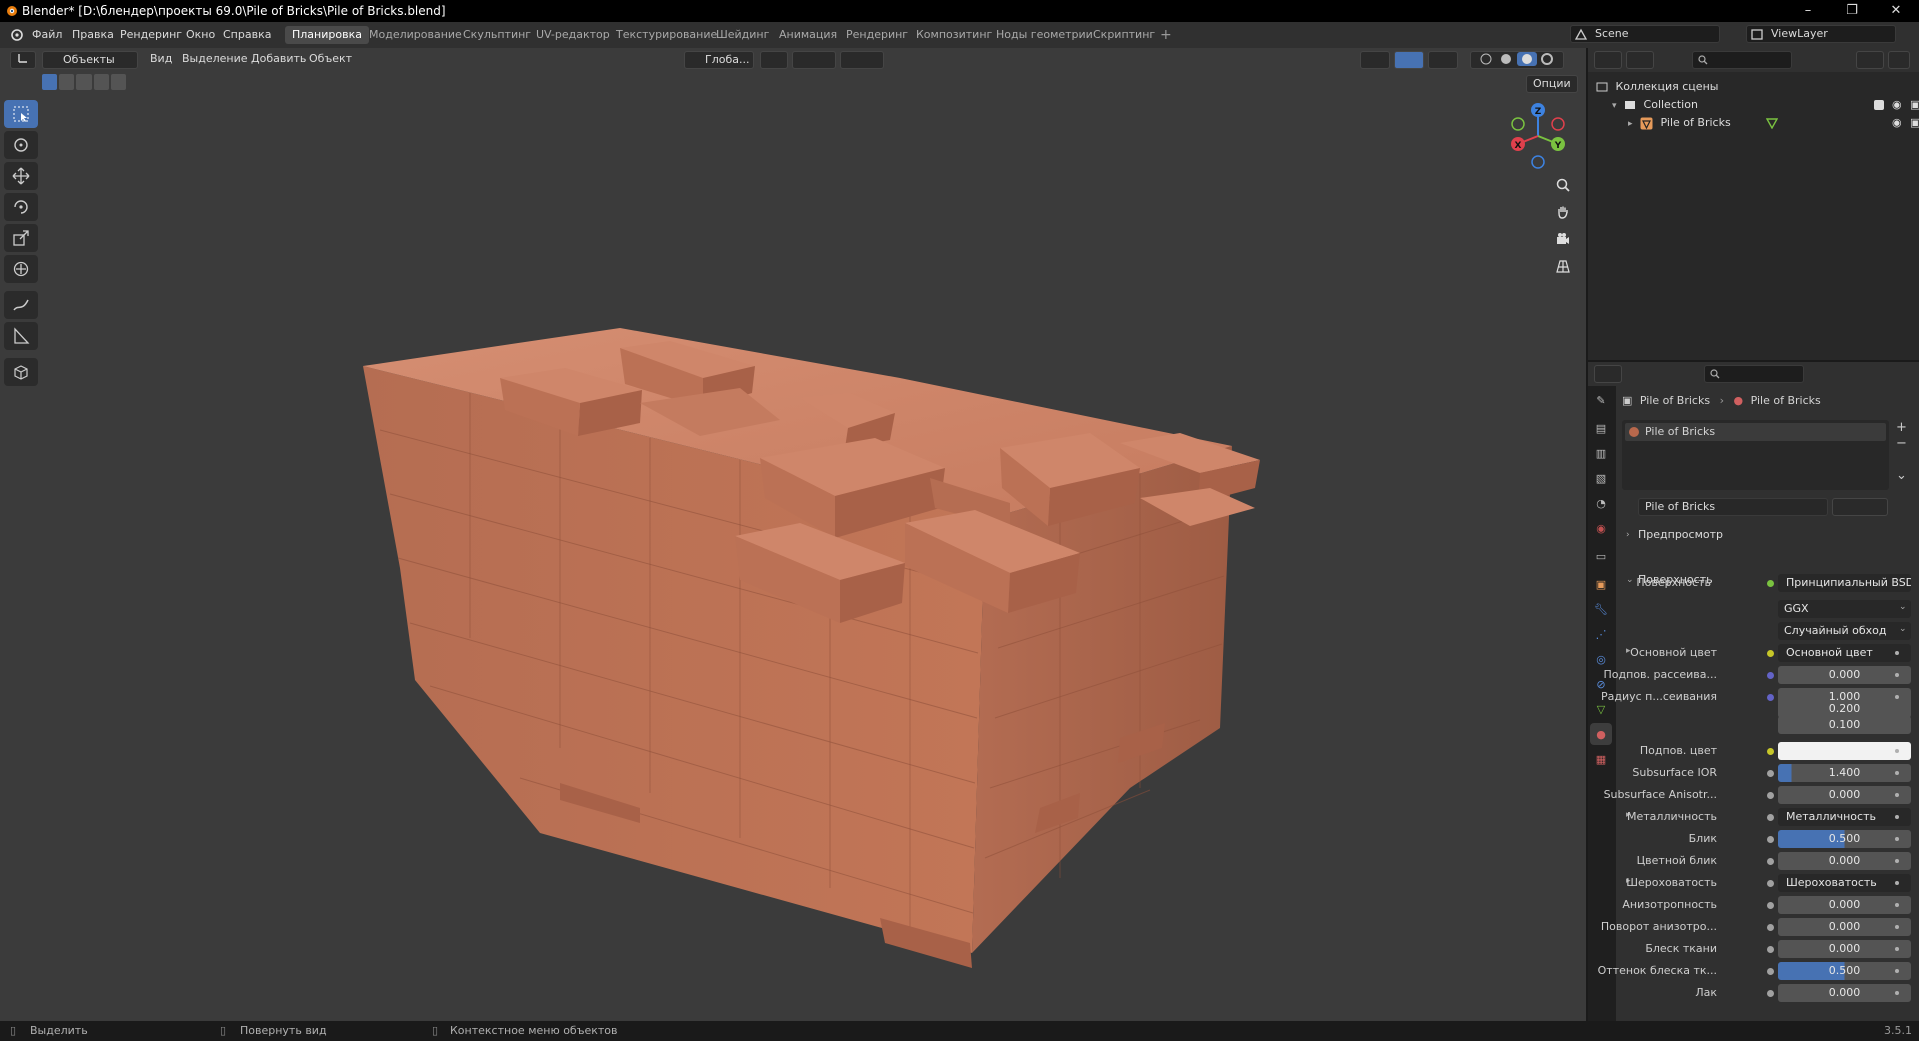 The width and height of the screenshot is (1919, 1041). I want to click on material-name-field: Pile of Bricks, so click(1733, 507).